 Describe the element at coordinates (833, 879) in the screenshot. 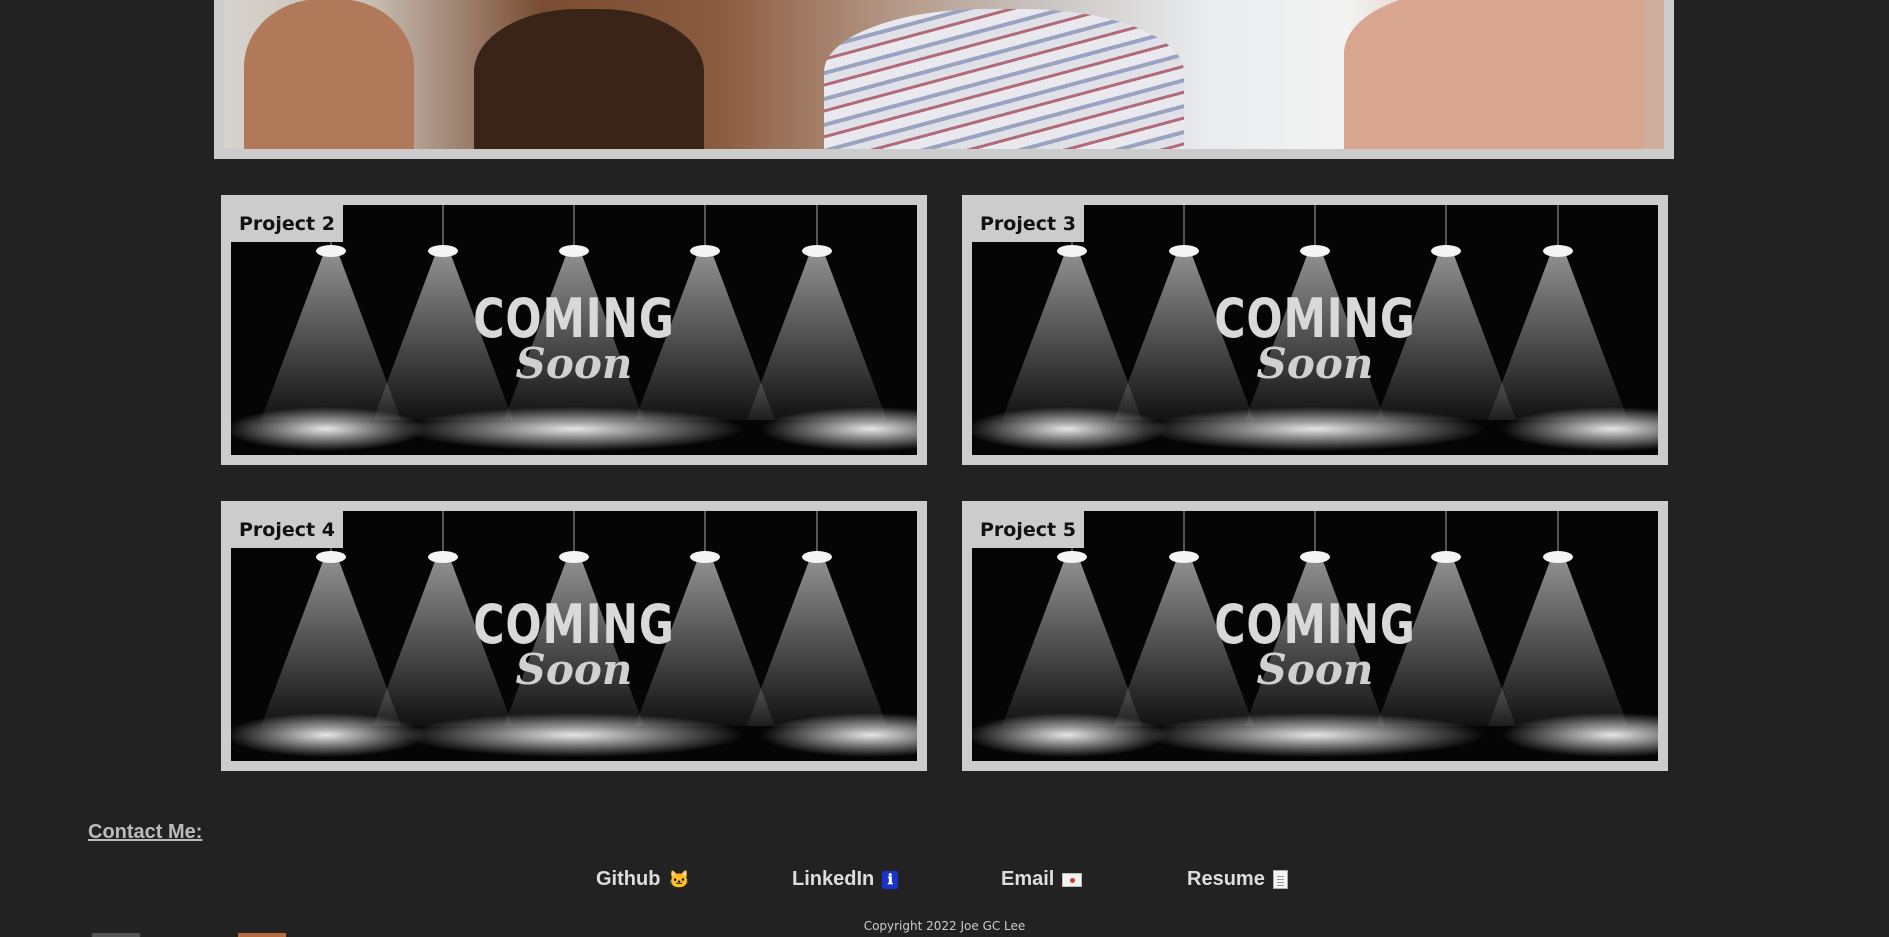

I see `linkedin-link-label: LinkedIn` at that location.